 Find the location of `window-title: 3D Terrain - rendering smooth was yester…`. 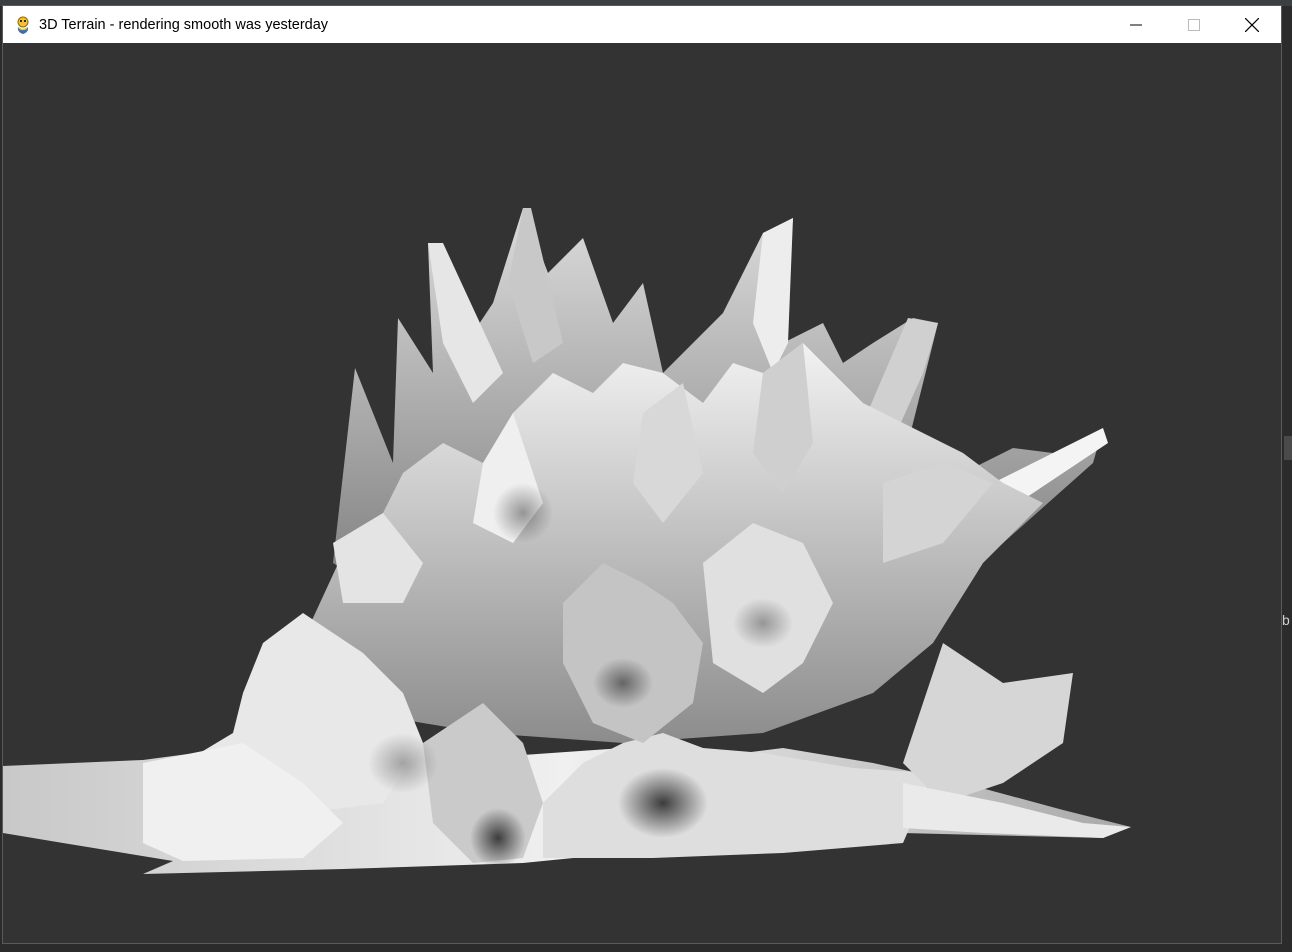

window-title: 3D Terrain - rendering smooth was yester… is located at coordinates (184, 24).